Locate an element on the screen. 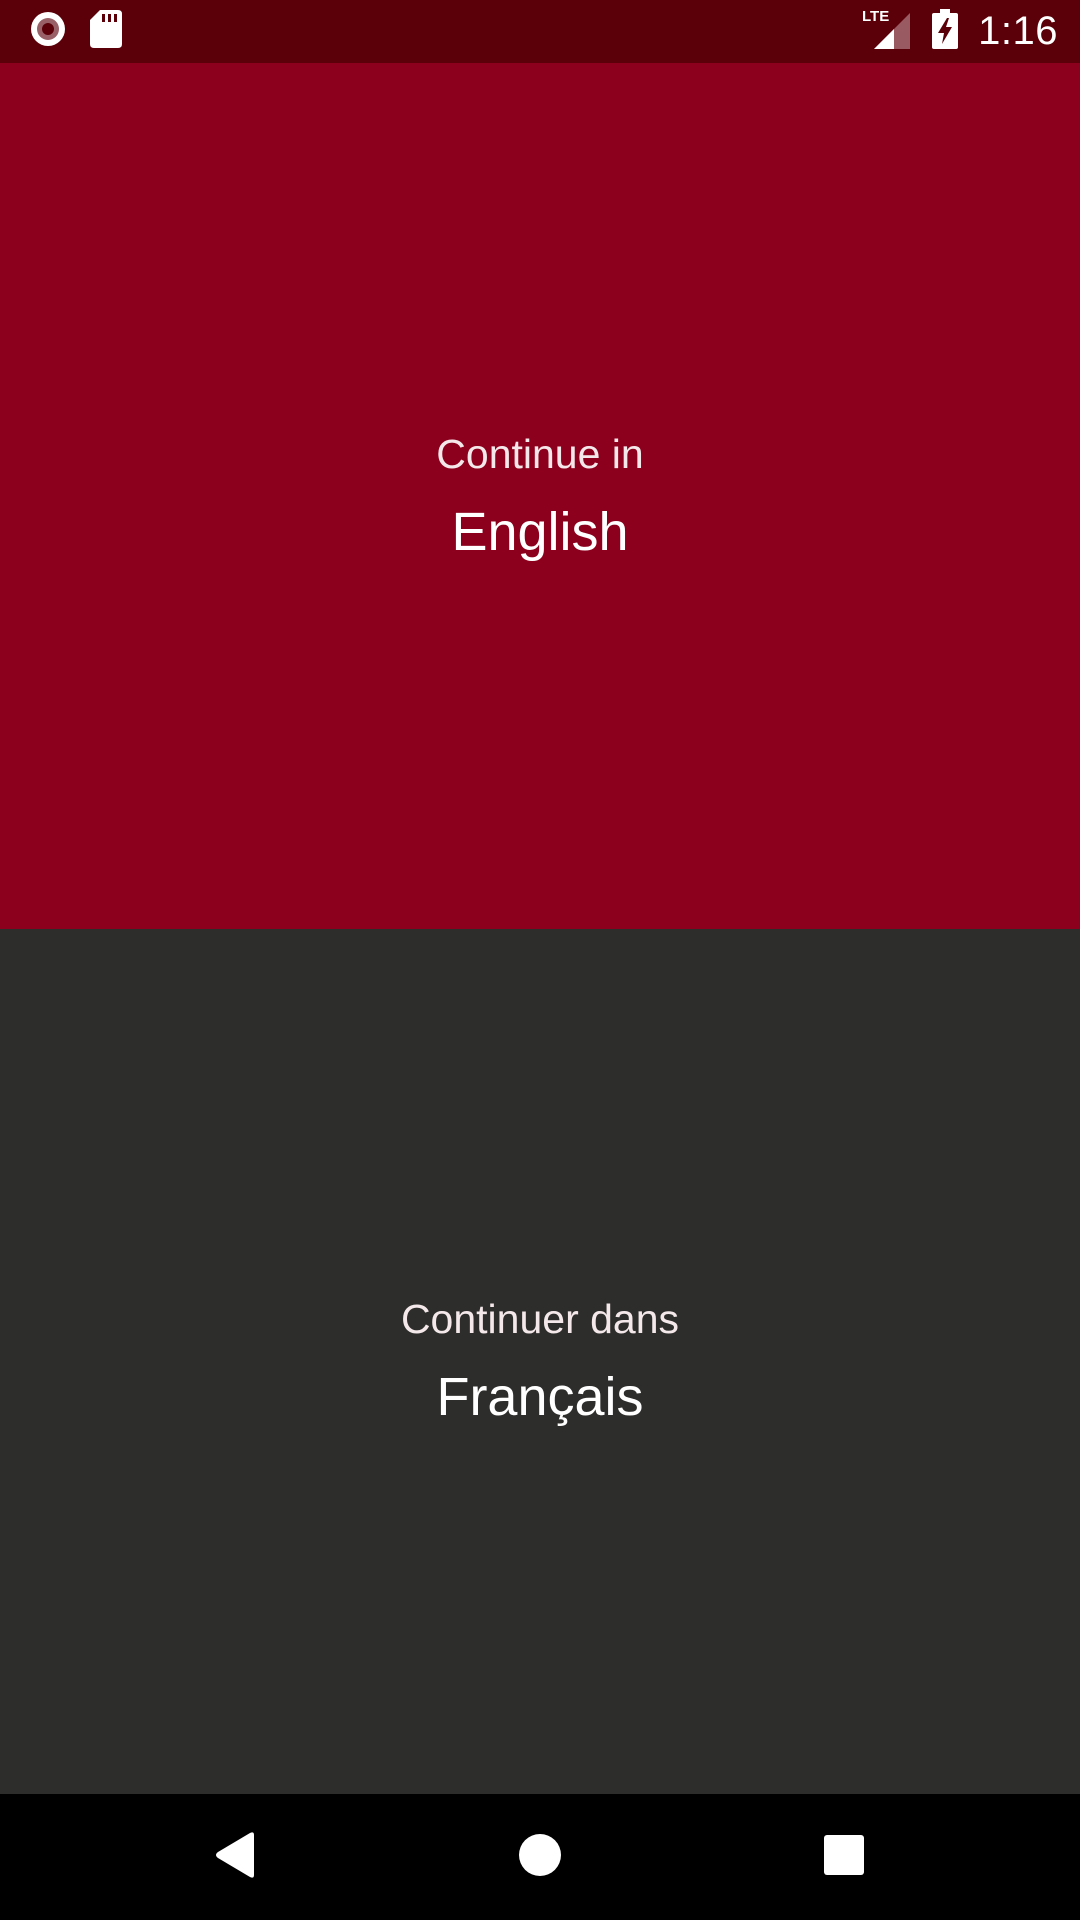 This screenshot has width=1080, height=1920. clock-time: 1:16 is located at coordinates (1018, 31).